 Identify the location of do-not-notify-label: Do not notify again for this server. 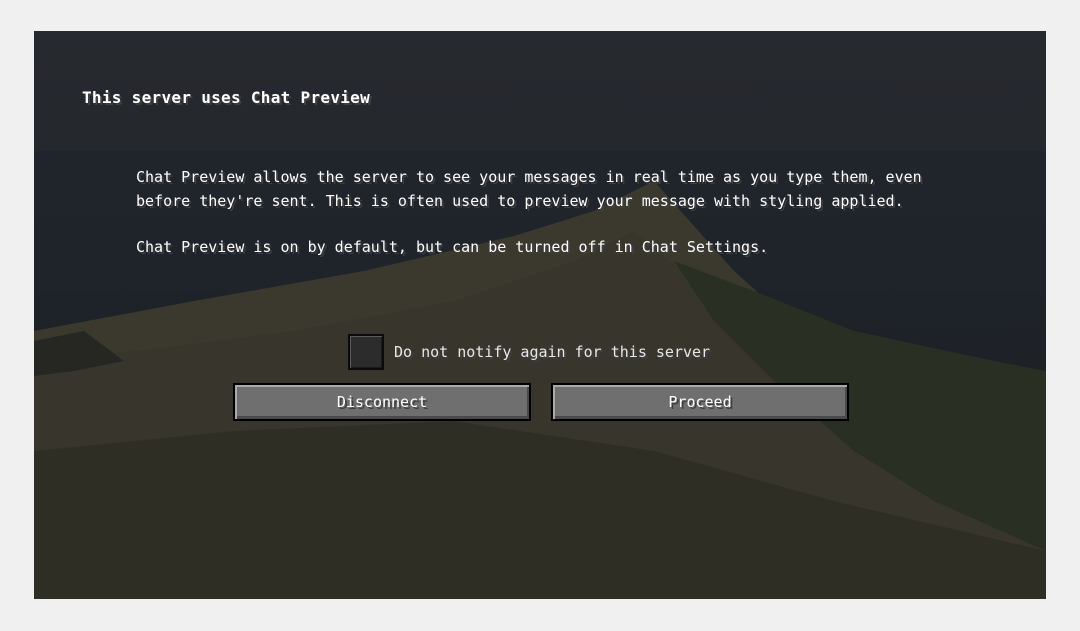
(552, 352).